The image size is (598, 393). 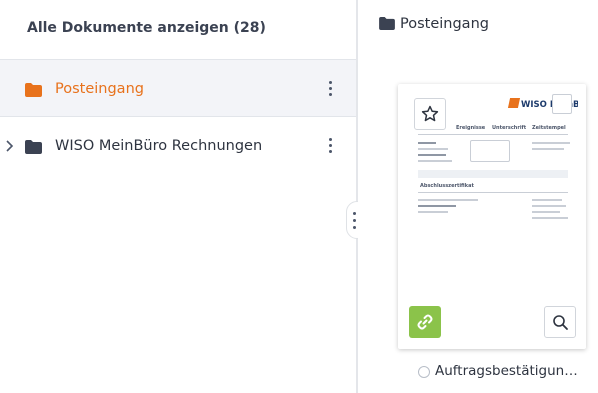 What do you see at coordinates (424, 372) in the screenshot?
I see `document-select-radio` at bounding box center [424, 372].